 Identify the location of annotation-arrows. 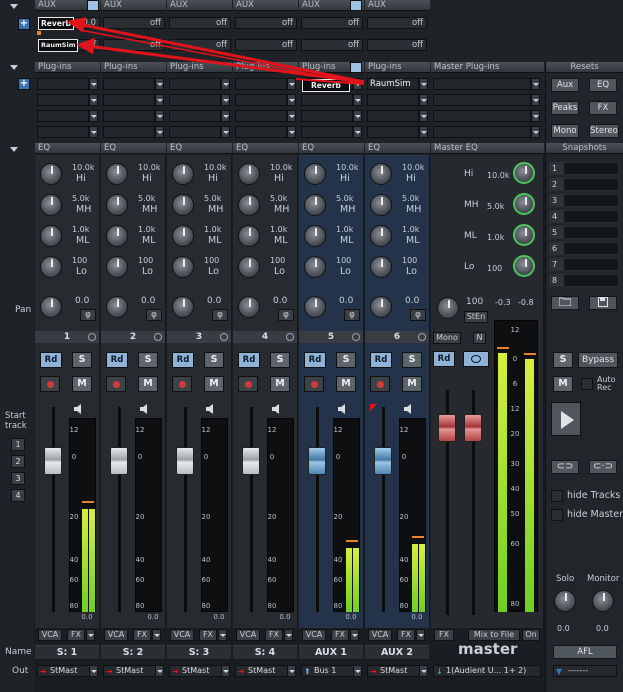
(215, 51).